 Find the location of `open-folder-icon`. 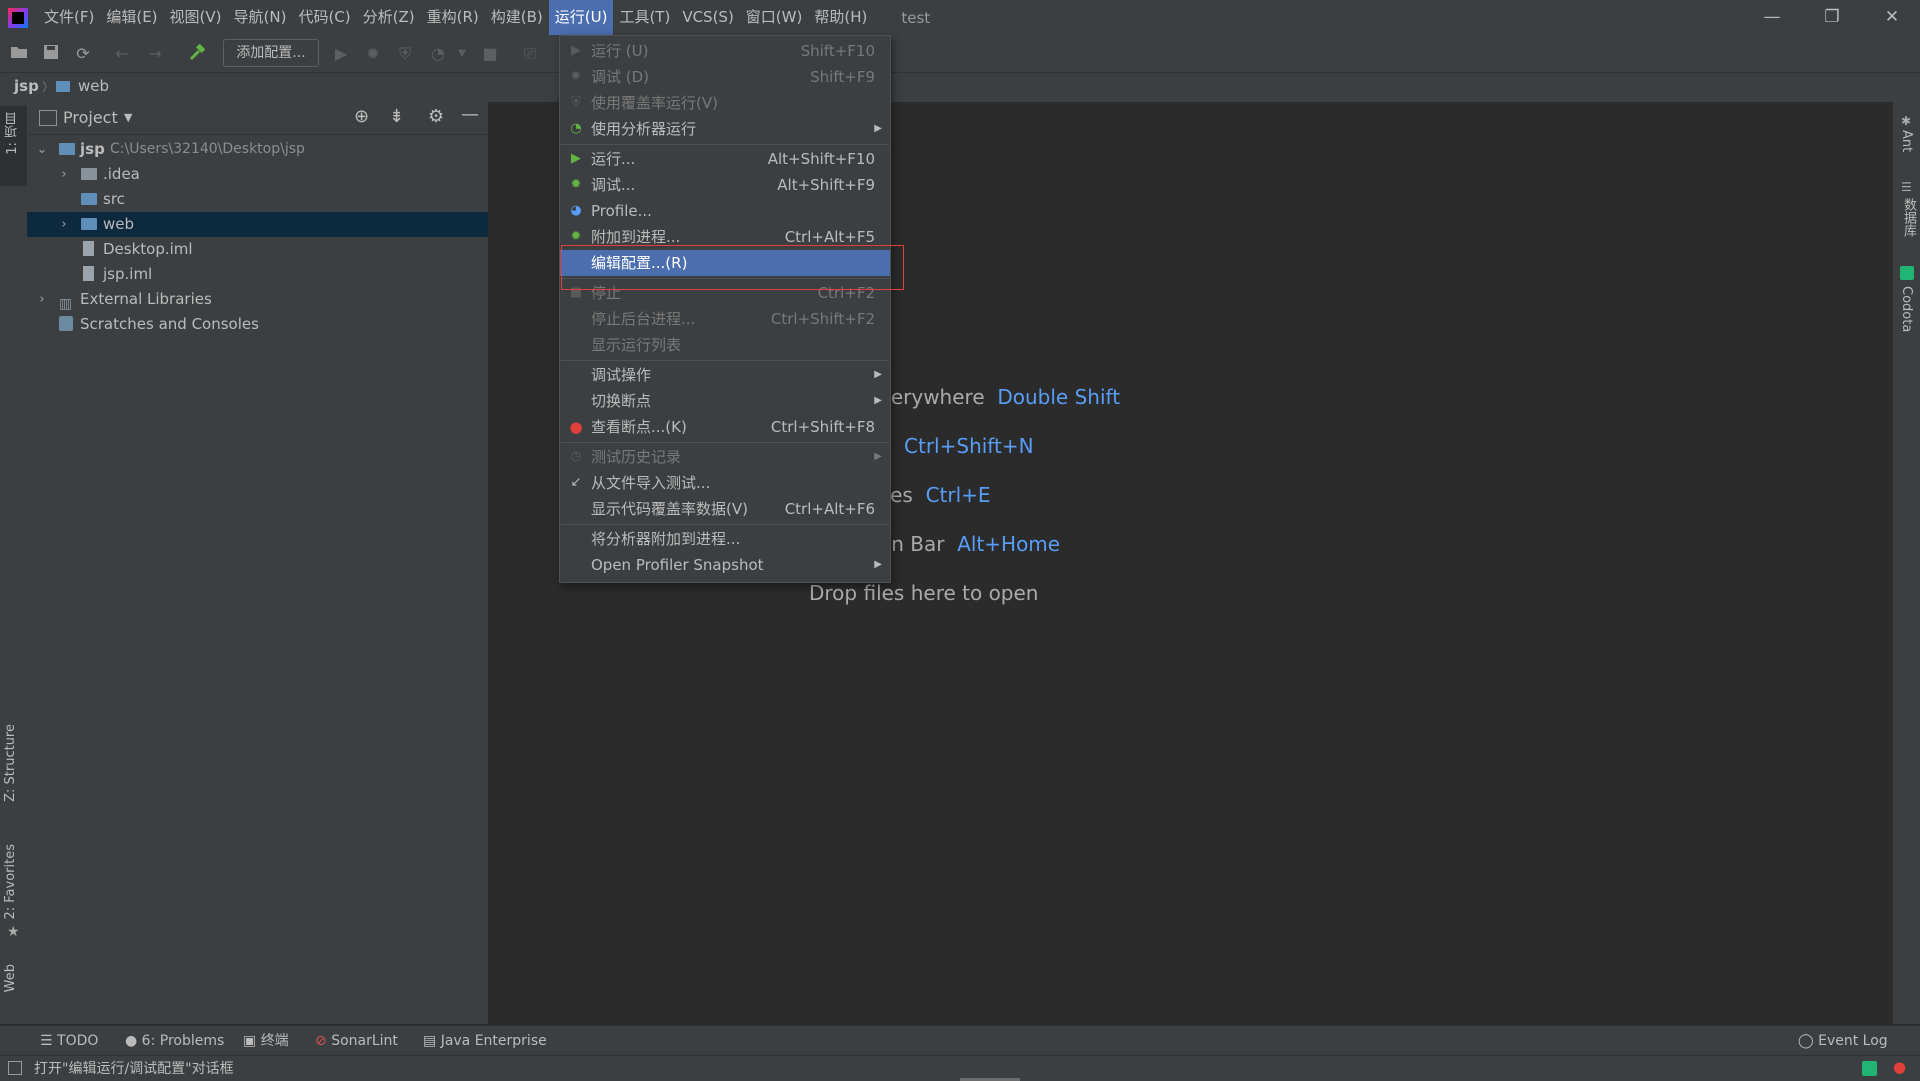

open-folder-icon is located at coordinates (19, 54).